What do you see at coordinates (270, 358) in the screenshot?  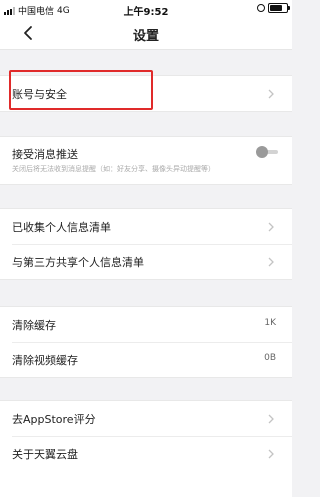 I see `clear-video-cache-value: 0B` at bounding box center [270, 358].